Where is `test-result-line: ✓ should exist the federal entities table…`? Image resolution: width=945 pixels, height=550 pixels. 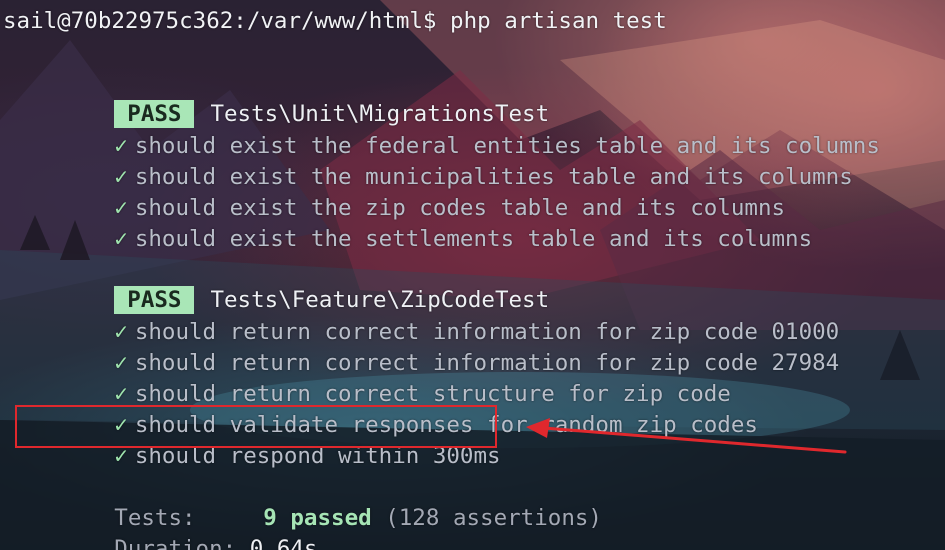 test-result-line: ✓ should exist the federal entities table… is located at coordinates (456, 129).